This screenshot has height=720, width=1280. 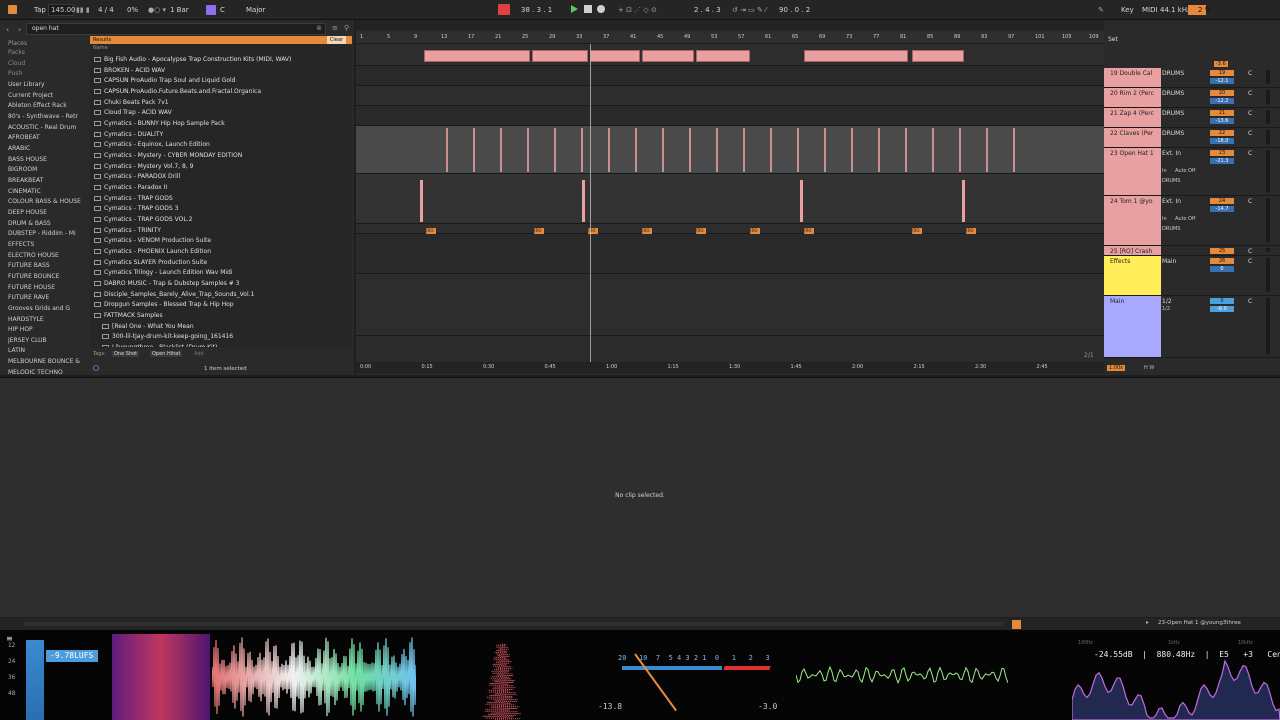 I want to click on result-row: Cymatics - TRAP GODS 3, so click(x=222, y=209).